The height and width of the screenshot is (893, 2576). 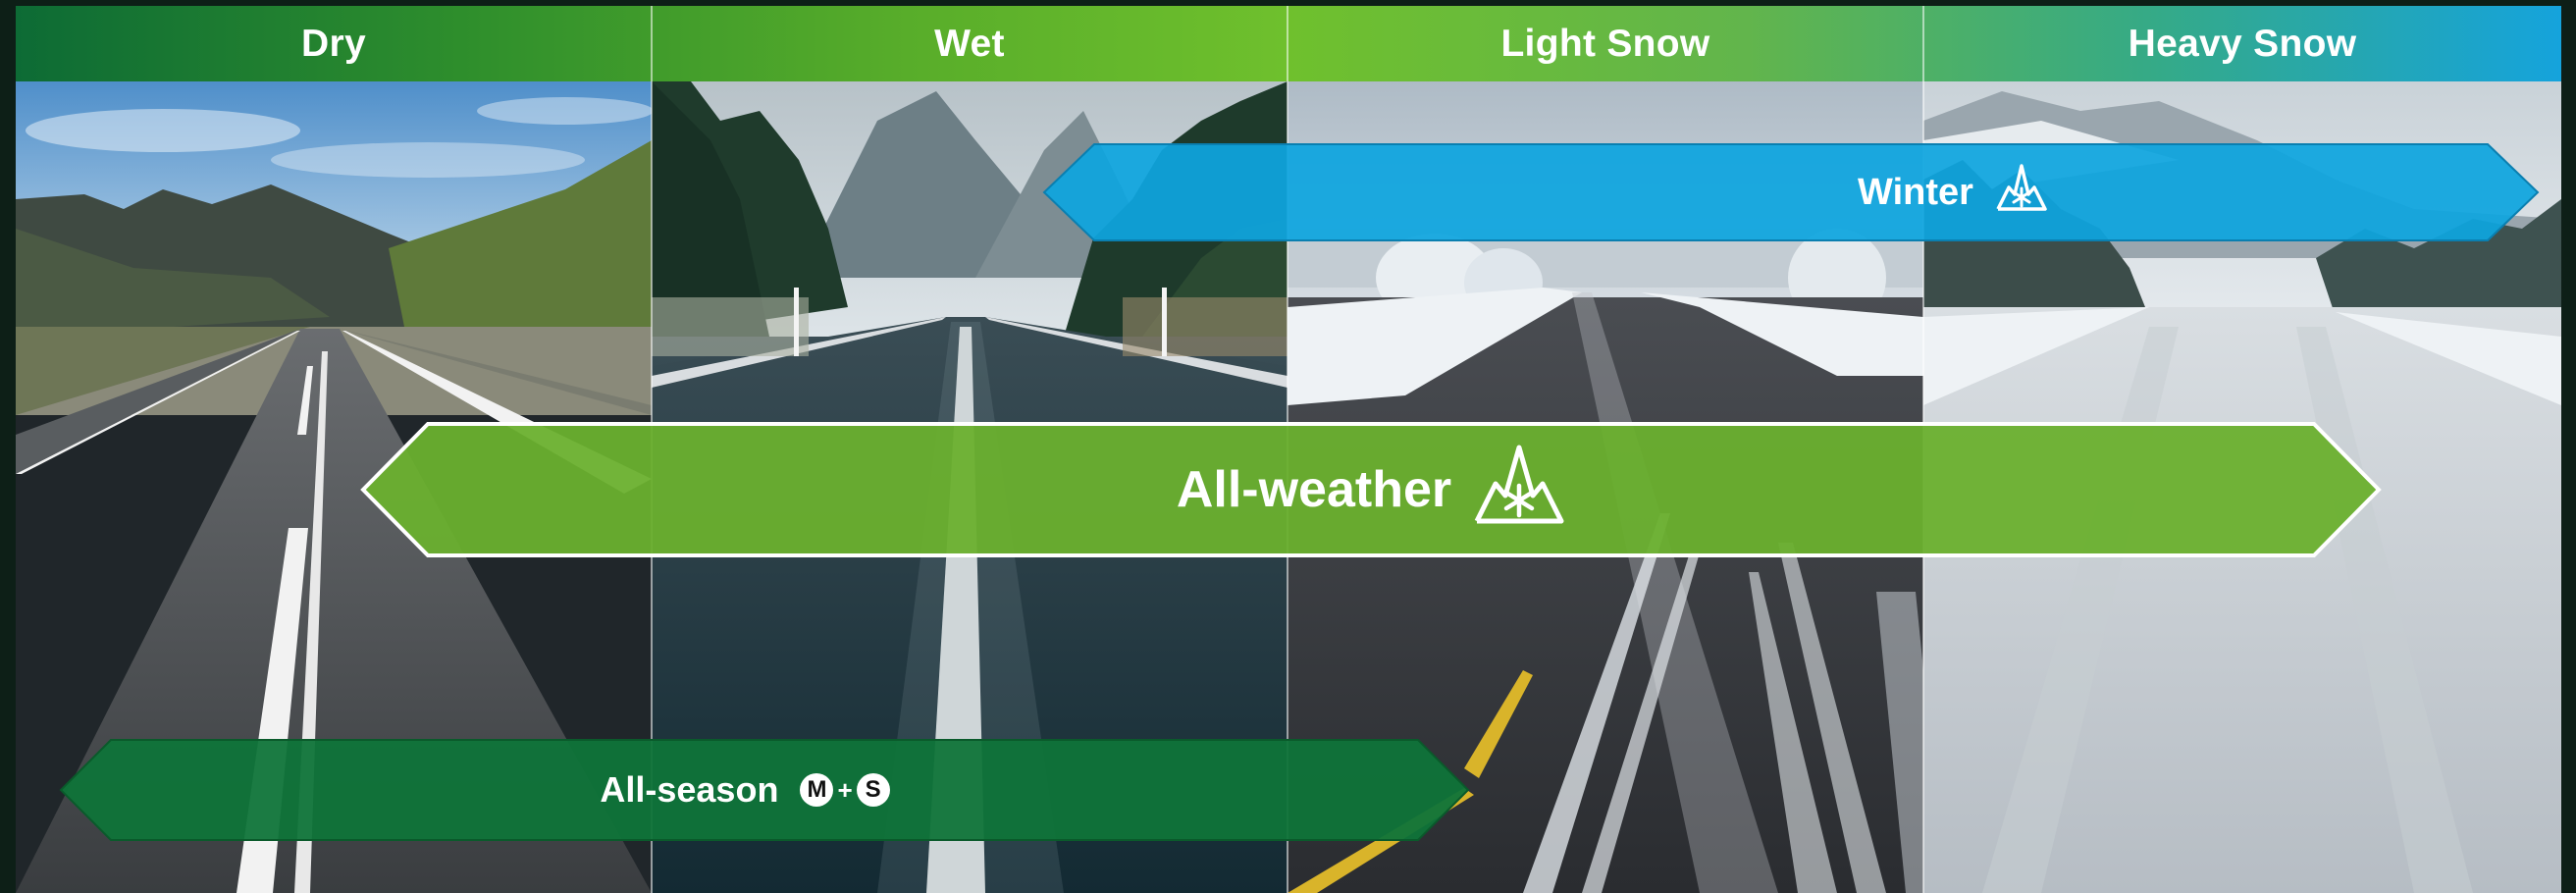 I want to click on condition-heavy-snow: Heavy Snow, so click(x=2242, y=43).